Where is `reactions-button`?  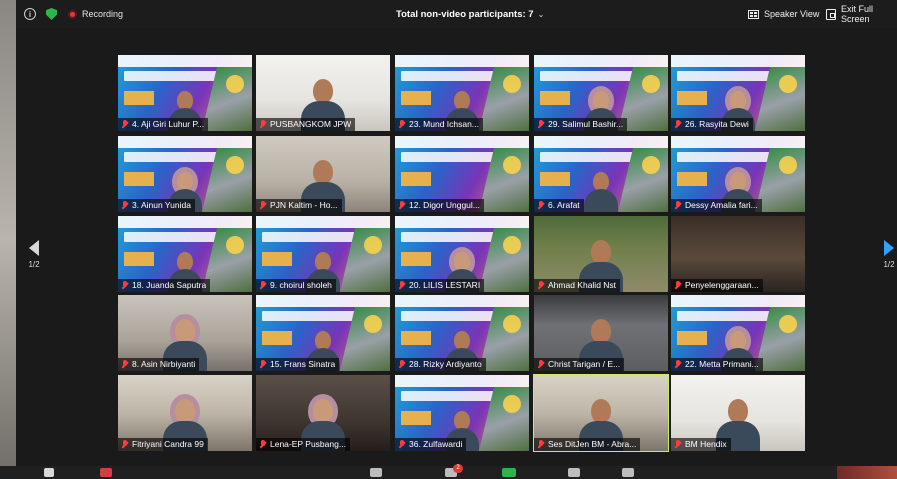 reactions-button is located at coordinates (628, 472).